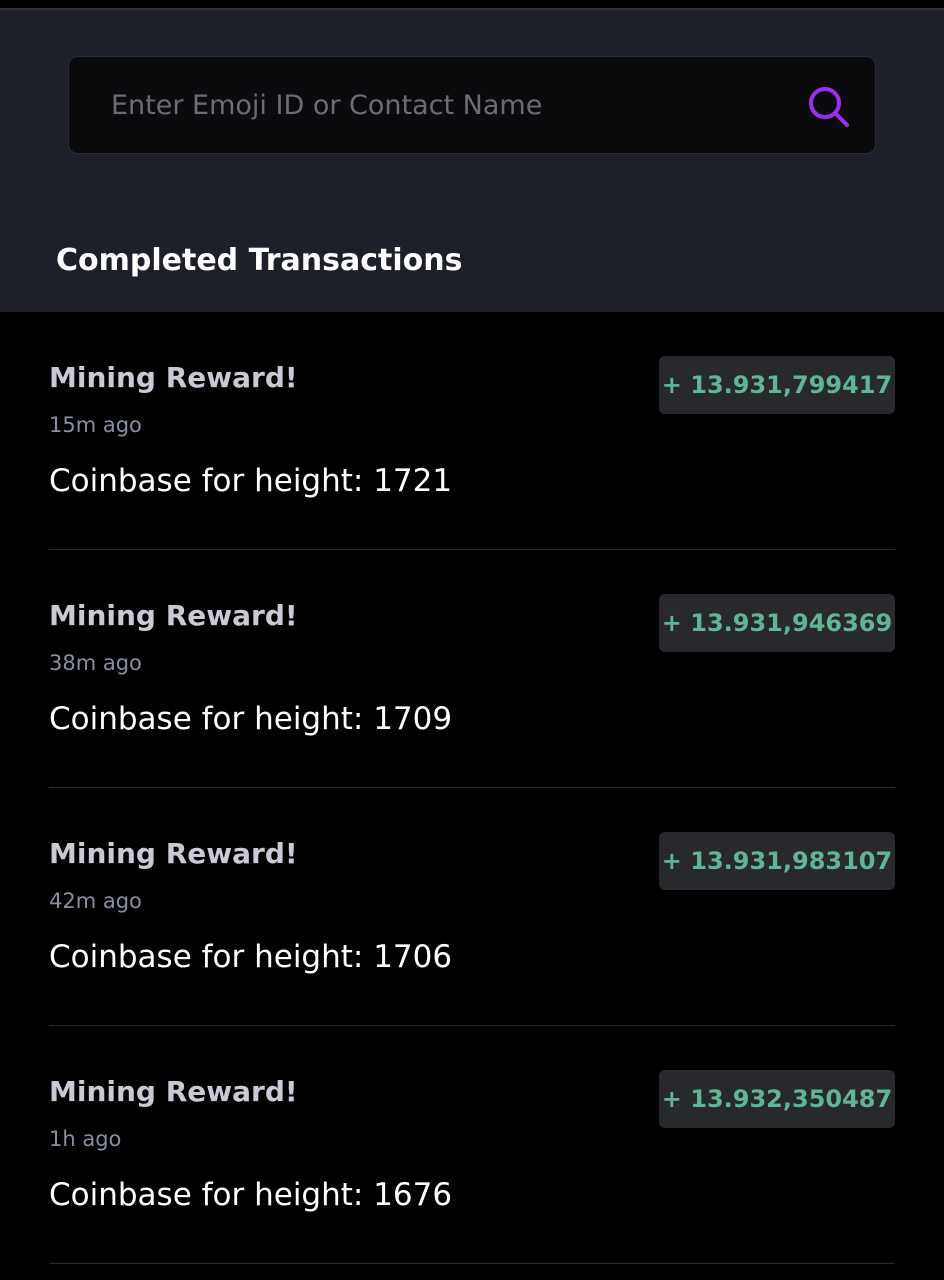 Image resolution: width=944 pixels, height=1280 pixels. Describe the element at coordinates (777, 1099) in the screenshot. I see `transaction-amount-badge: + 13.932,350487` at that location.